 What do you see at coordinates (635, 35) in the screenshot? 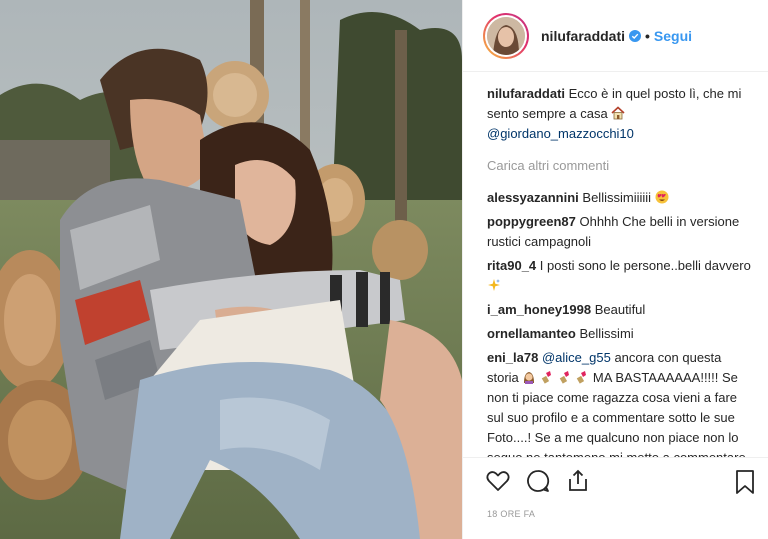
I see `verified-badge-icon` at bounding box center [635, 35].